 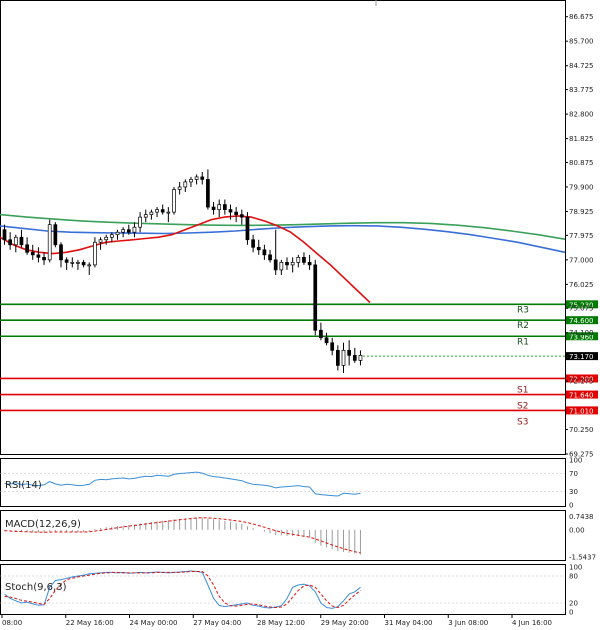 I want to click on main-y-tick-label: 70.250, so click(x=581, y=430).